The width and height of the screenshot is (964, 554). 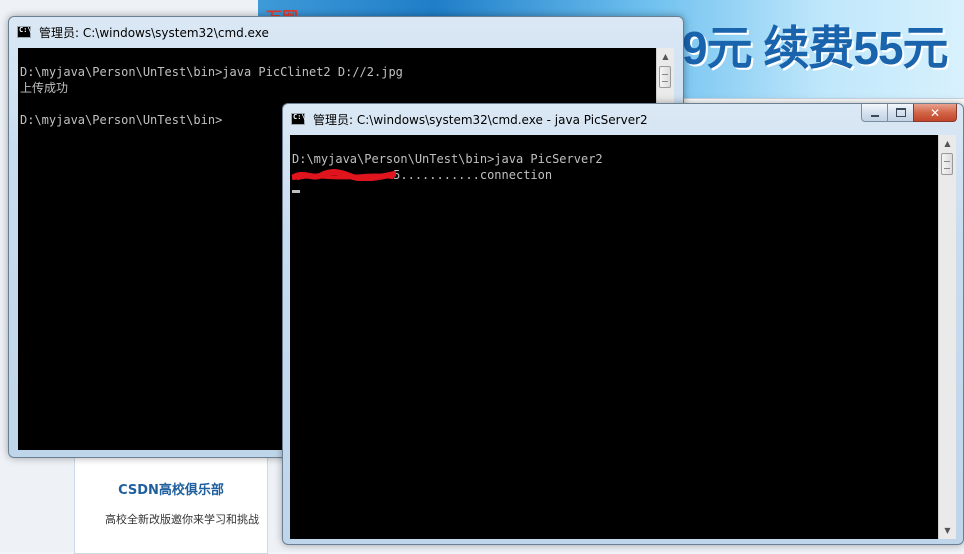 What do you see at coordinates (346, 32) in the screenshot?
I see `window-titlebar: 管理员: C:\windows\system32\cmd.exe` at bounding box center [346, 32].